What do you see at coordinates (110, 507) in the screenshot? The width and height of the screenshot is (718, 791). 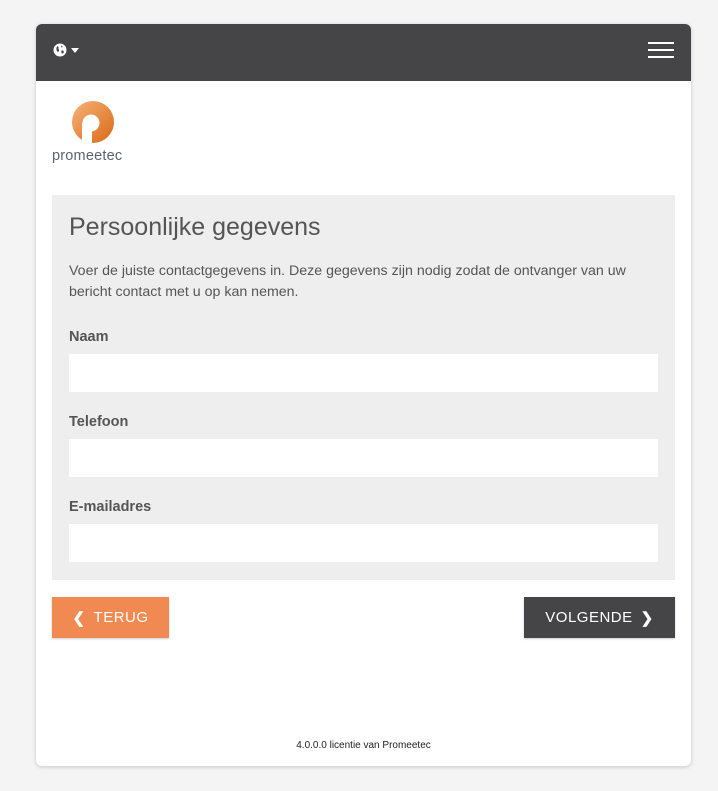 I see `email-label: E-mailadres` at bounding box center [110, 507].